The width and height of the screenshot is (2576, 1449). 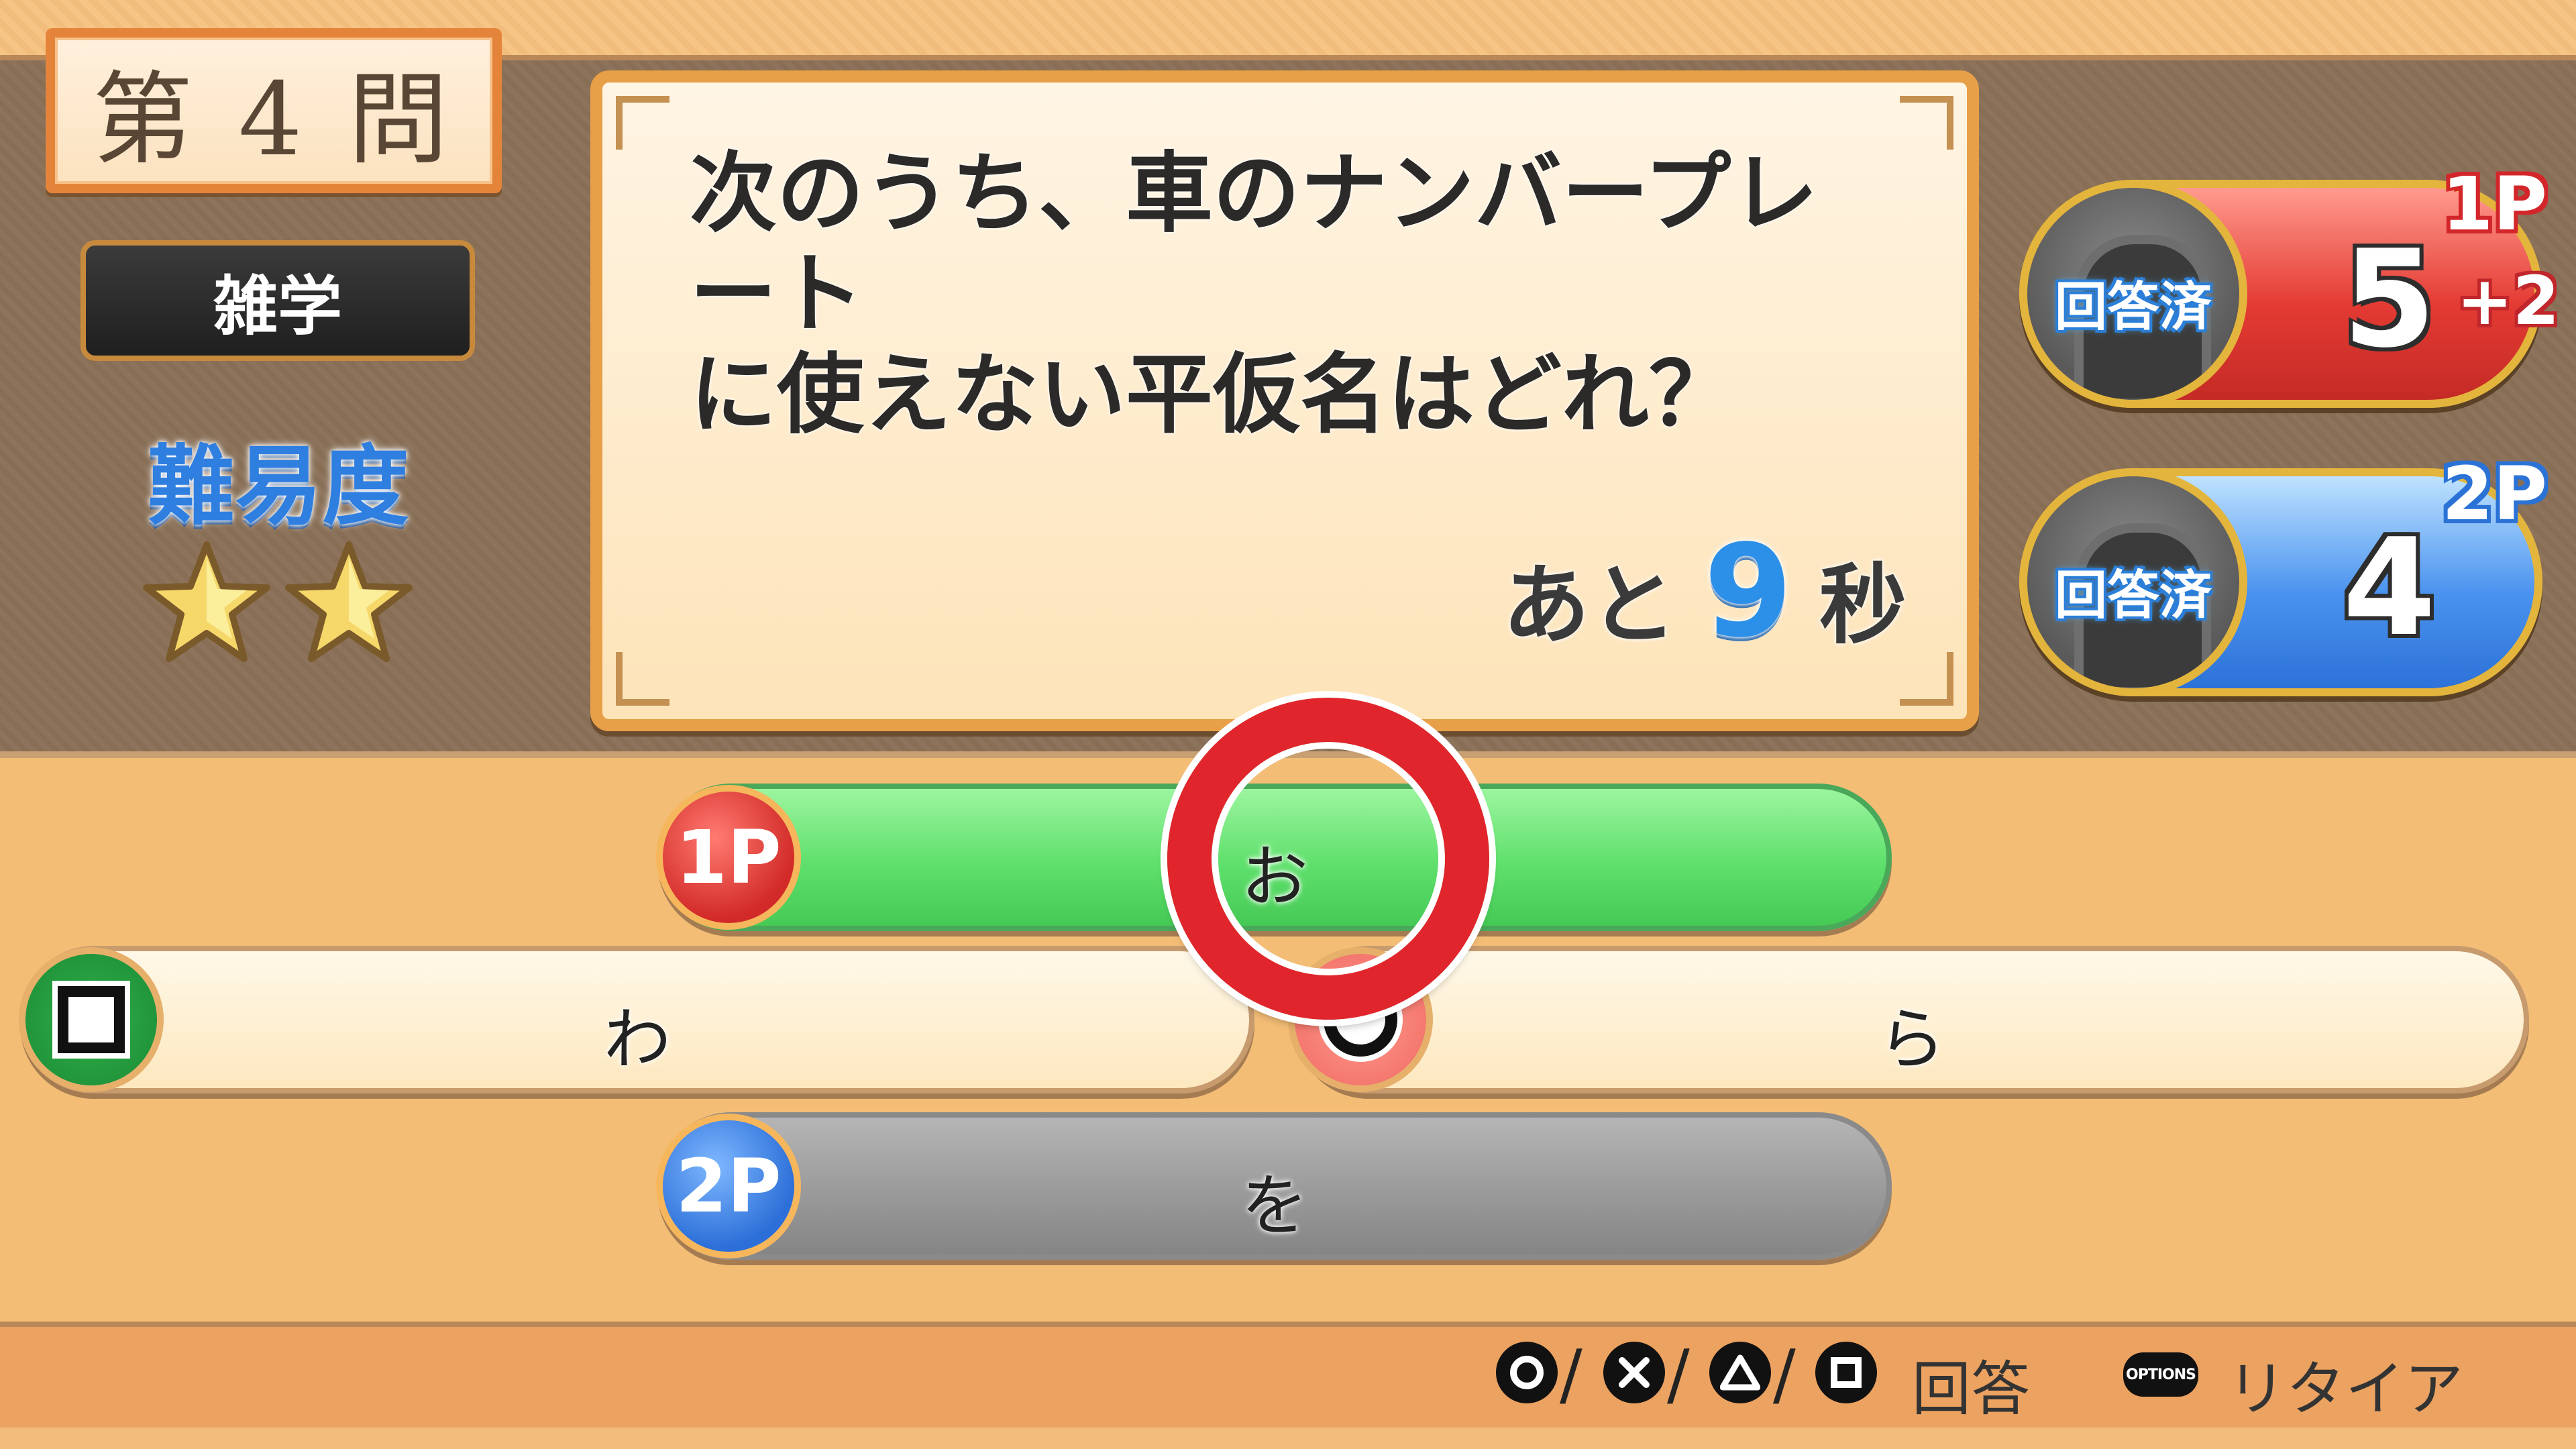 I want to click on player-1-status: 回答済, so click(x=2133, y=307).